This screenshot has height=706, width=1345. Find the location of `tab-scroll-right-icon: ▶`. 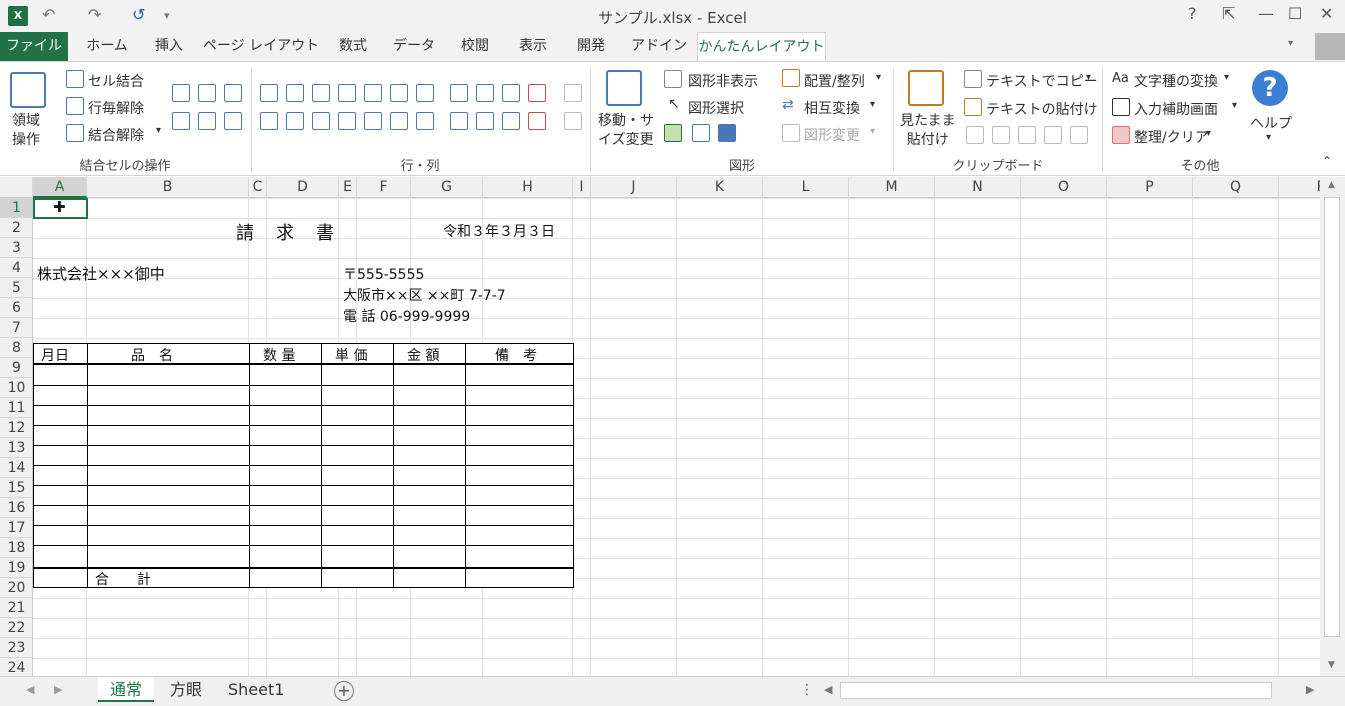

tab-scroll-right-icon: ▶ is located at coordinates (58, 689).